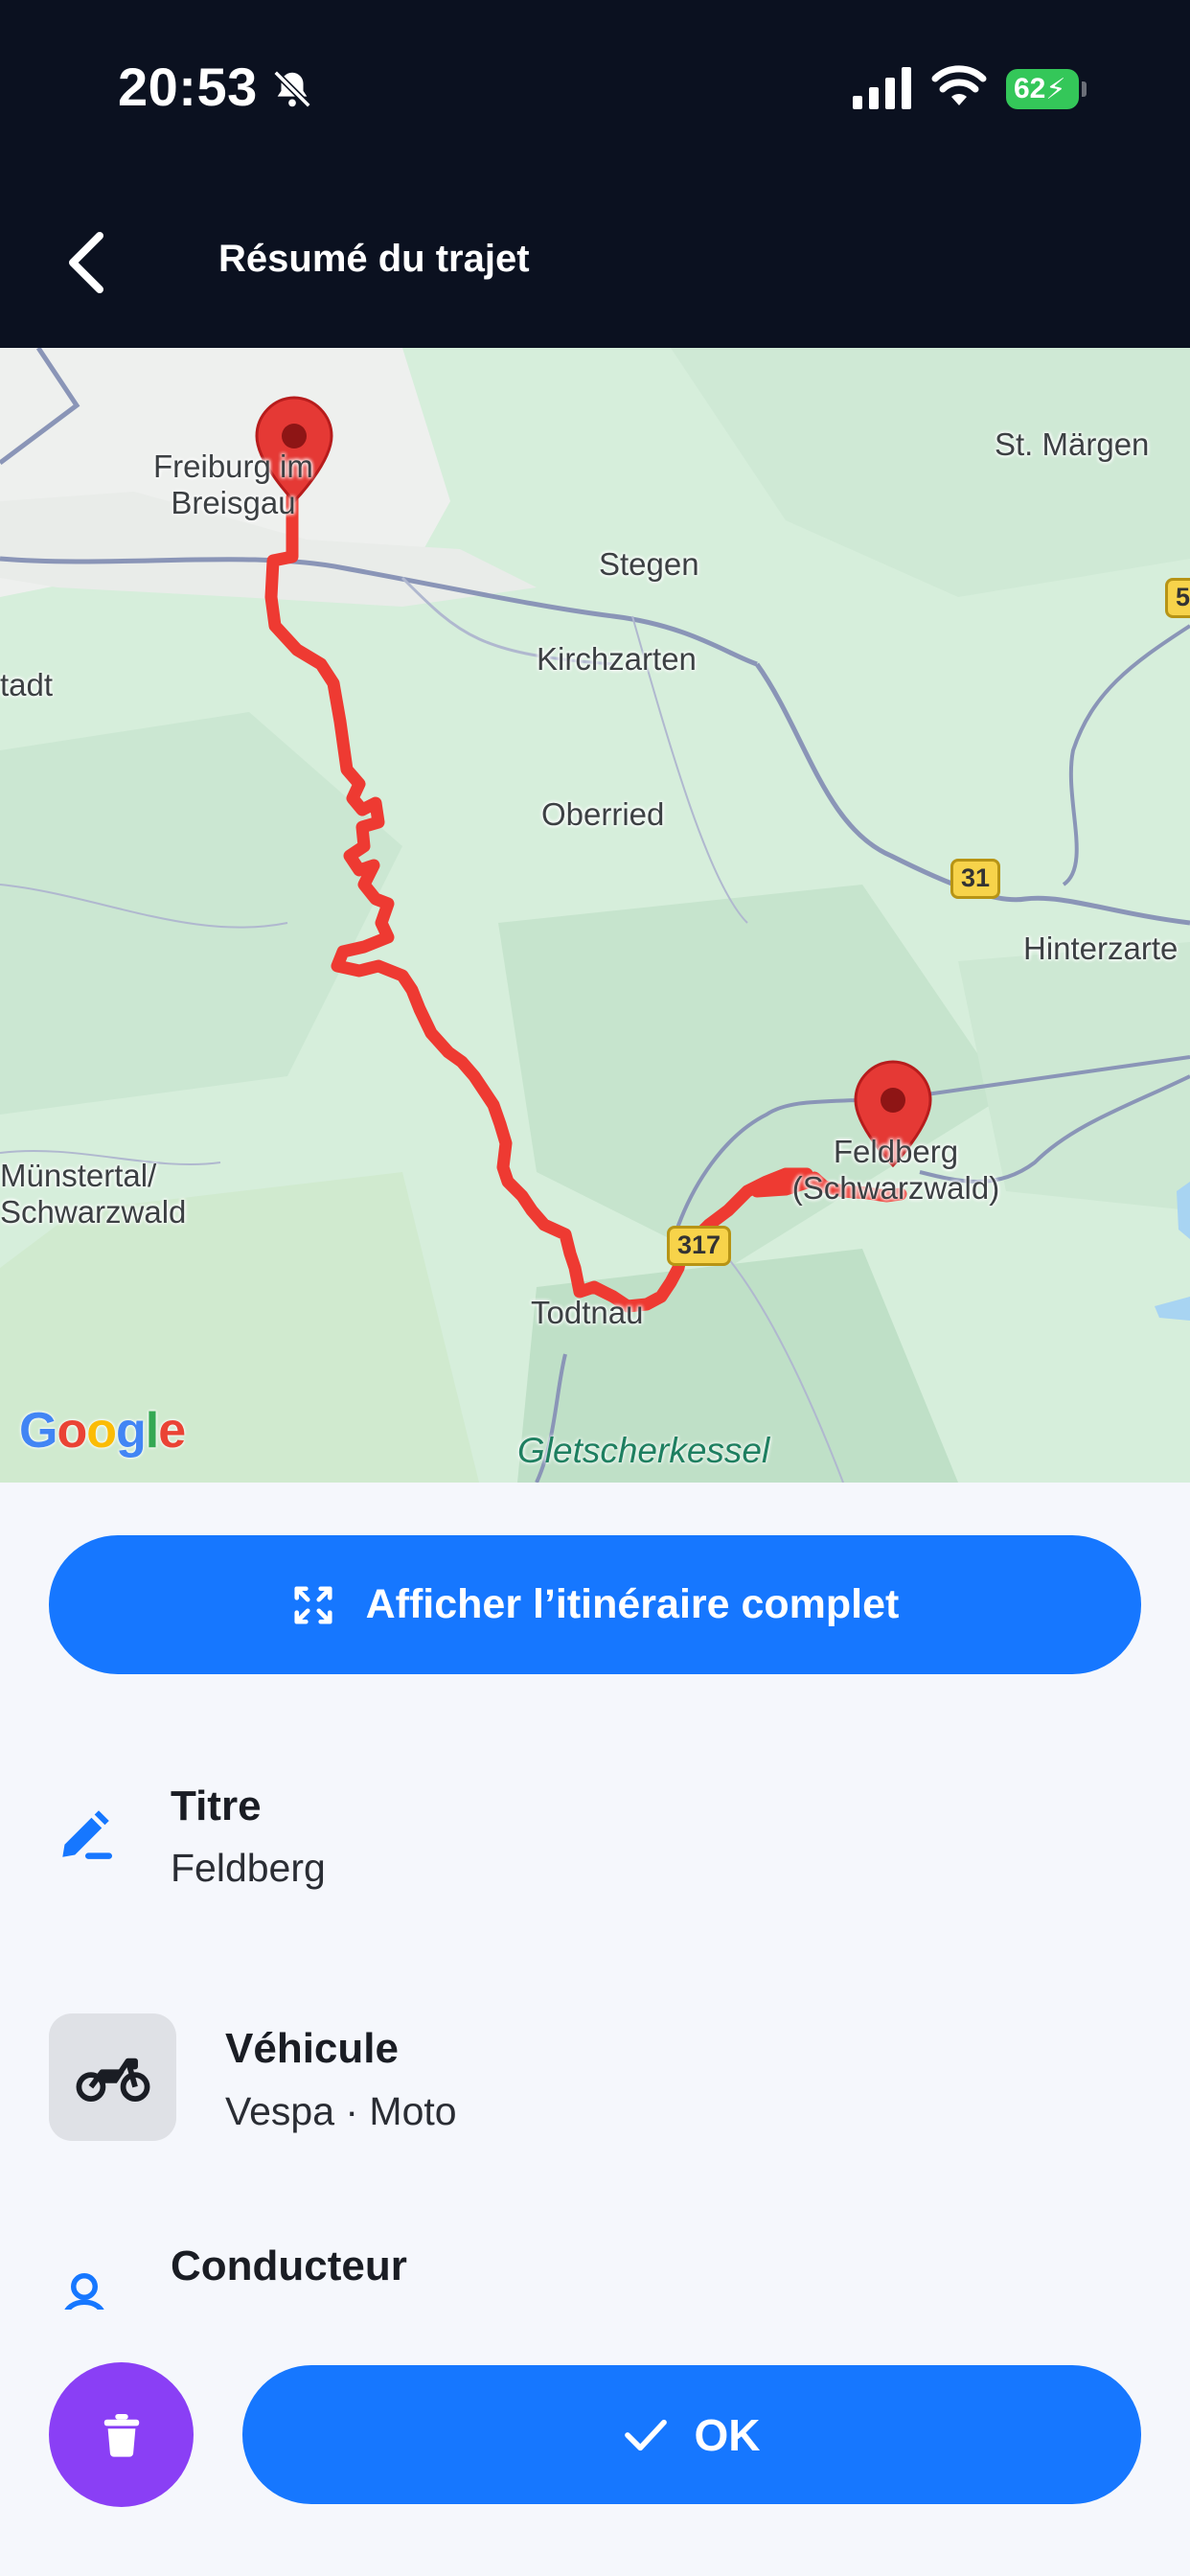 The height and width of the screenshot is (2576, 1190). What do you see at coordinates (233, 484) in the screenshot?
I see `map-label-freiburg: Freiburg im Breisgau` at bounding box center [233, 484].